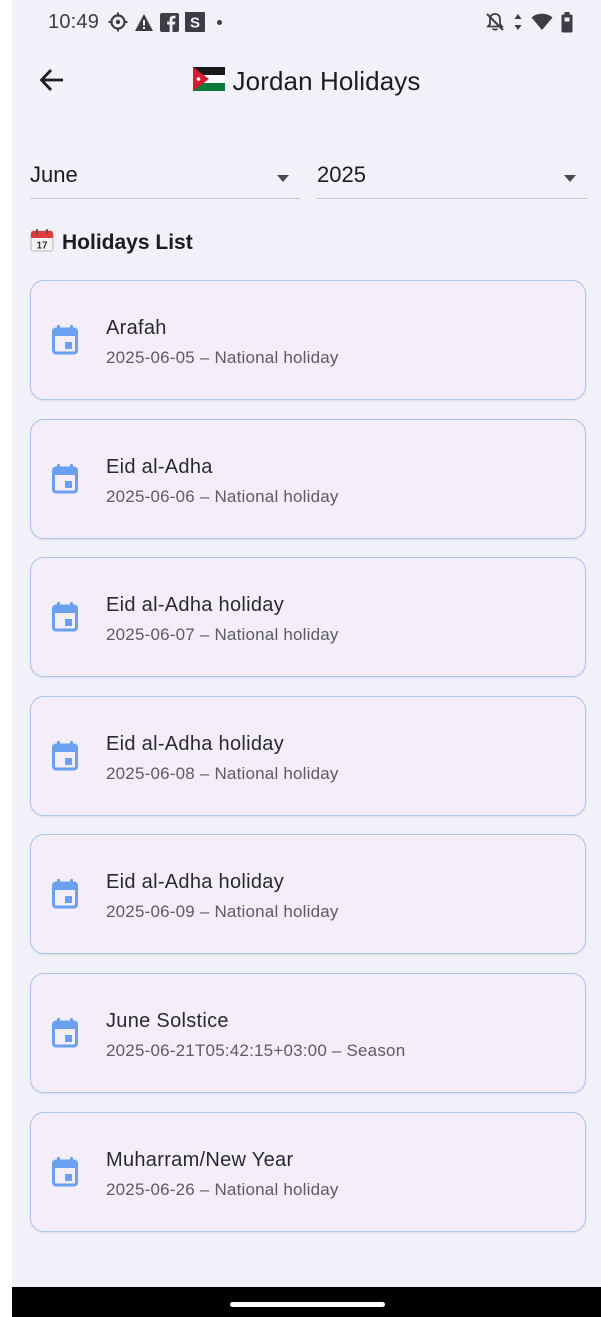 The height and width of the screenshot is (1317, 601). Describe the element at coordinates (159, 466) in the screenshot. I see `holiday-name: Eid al-Adha` at that location.